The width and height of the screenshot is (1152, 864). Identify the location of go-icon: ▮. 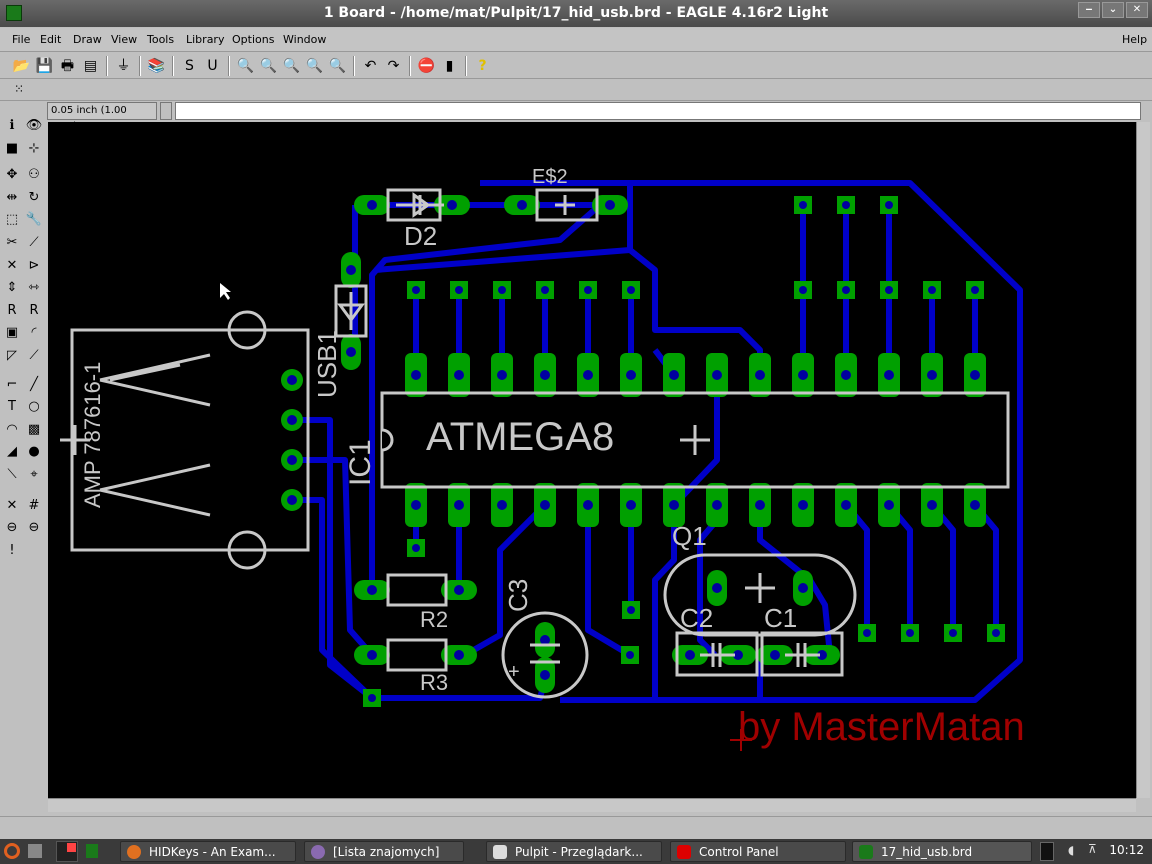
(449, 66).